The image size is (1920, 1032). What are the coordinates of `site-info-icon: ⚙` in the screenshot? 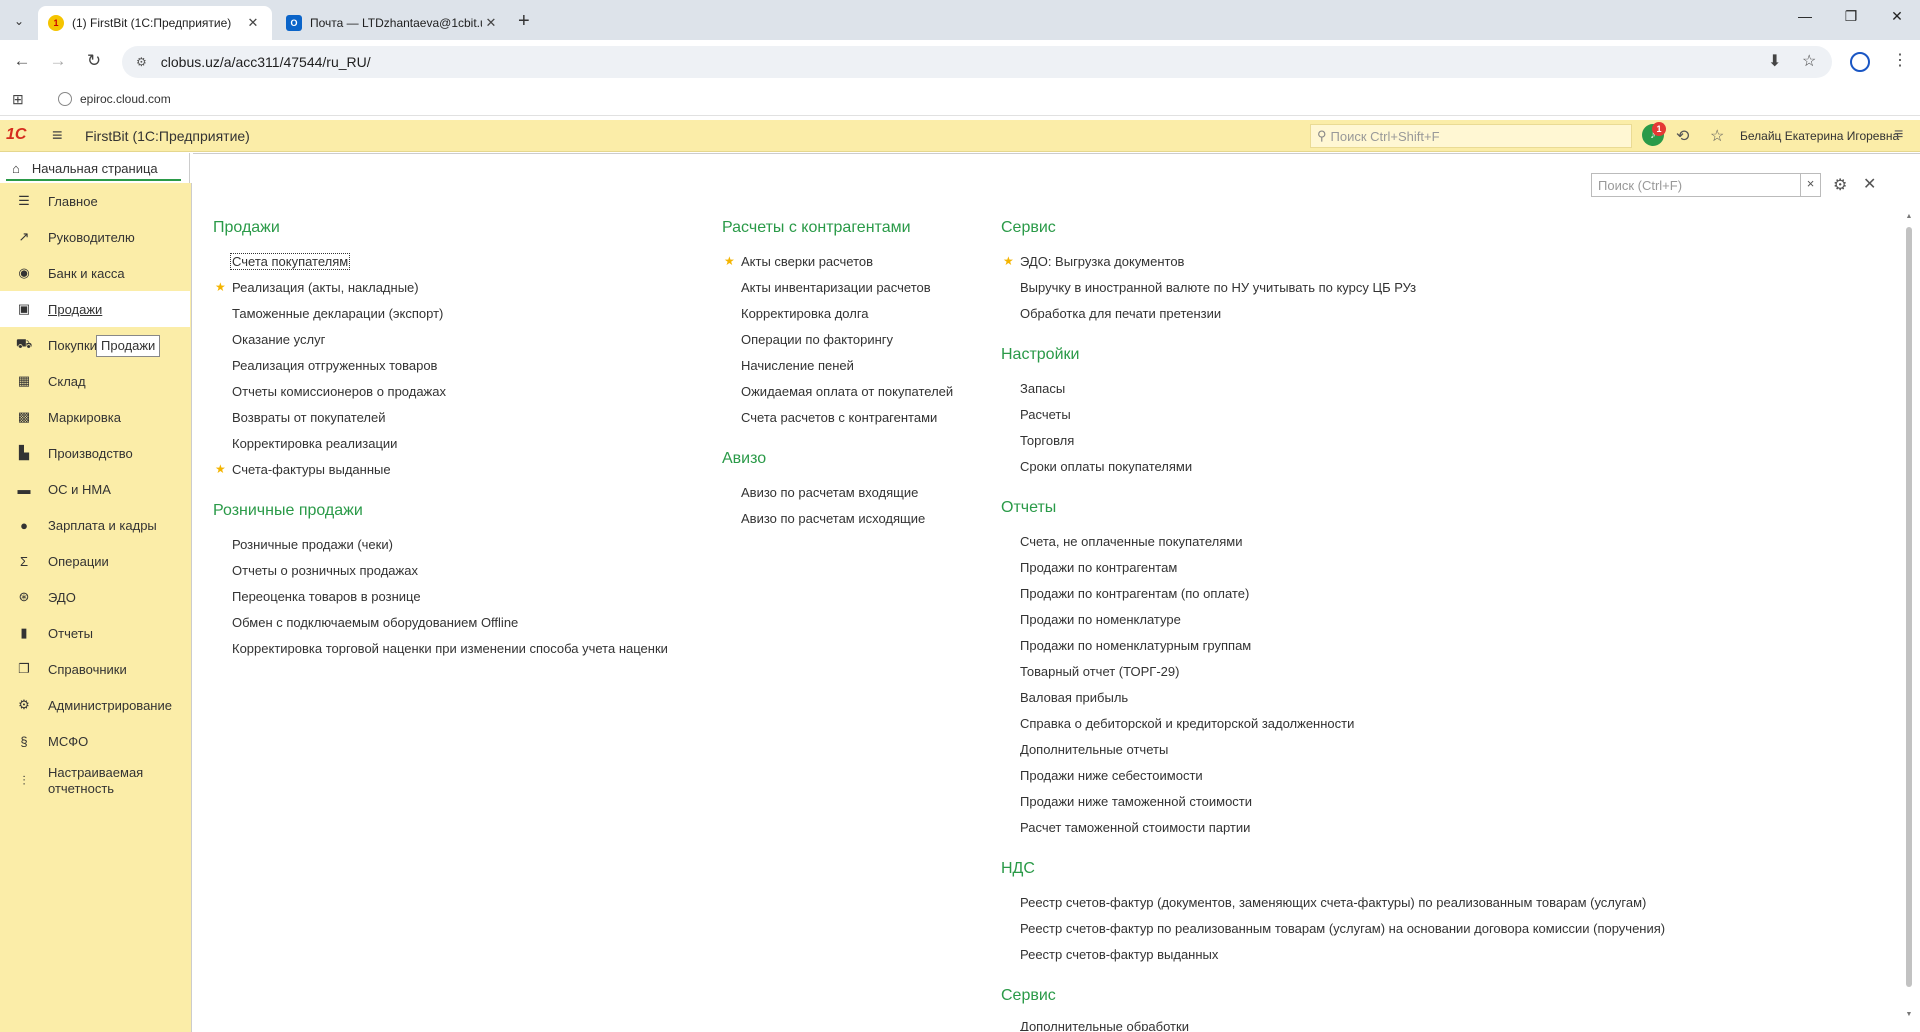 It's located at (141, 62).